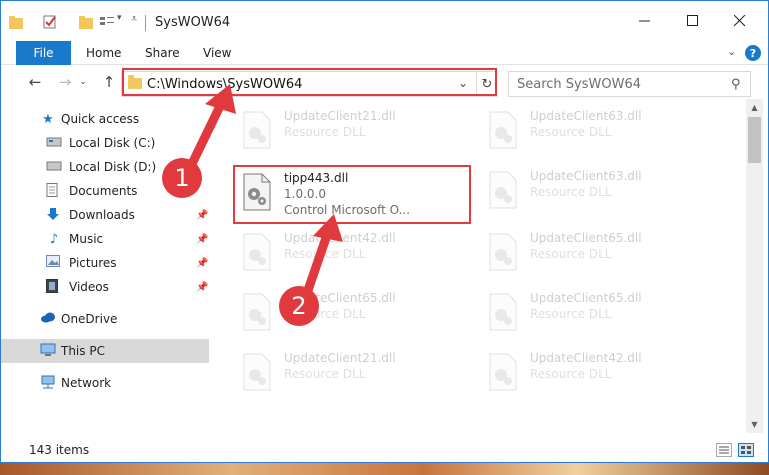  Describe the element at coordinates (107, 22) in the screenshot. I see `customize-toolbar-icon` at that location.